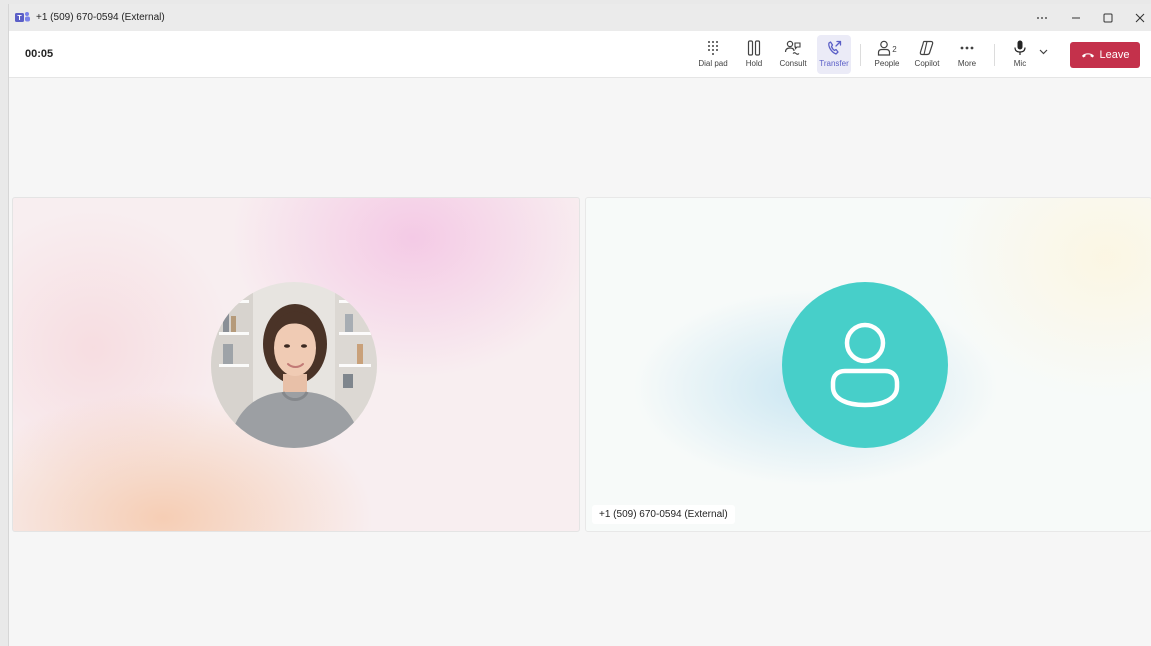  What do you see at coordinates (754, 63) in the screenshot?
I see `hold-label: Hold` at bounding box center [754, 63].